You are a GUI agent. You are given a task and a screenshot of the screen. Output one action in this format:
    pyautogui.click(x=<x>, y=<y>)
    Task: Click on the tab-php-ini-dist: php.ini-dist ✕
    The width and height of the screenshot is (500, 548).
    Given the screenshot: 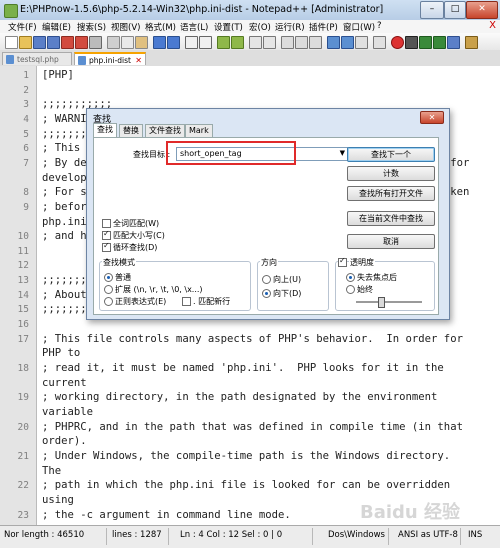 What is the action you would take?
    pyautogui.click(x=110, y=58)
    